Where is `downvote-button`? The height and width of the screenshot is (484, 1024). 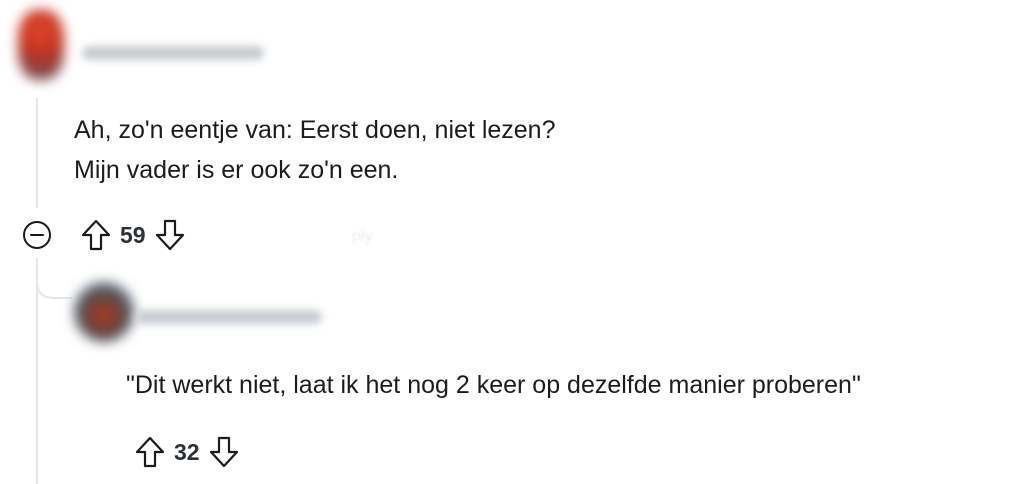 downvote-button is located at coordinates (170, 235).